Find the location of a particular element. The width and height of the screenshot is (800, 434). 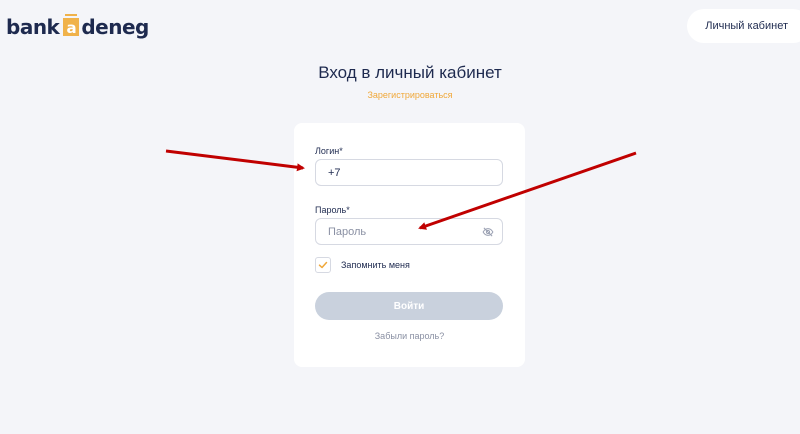

page-title: Вход в личный кабинет is located at coordinates (410, 72).